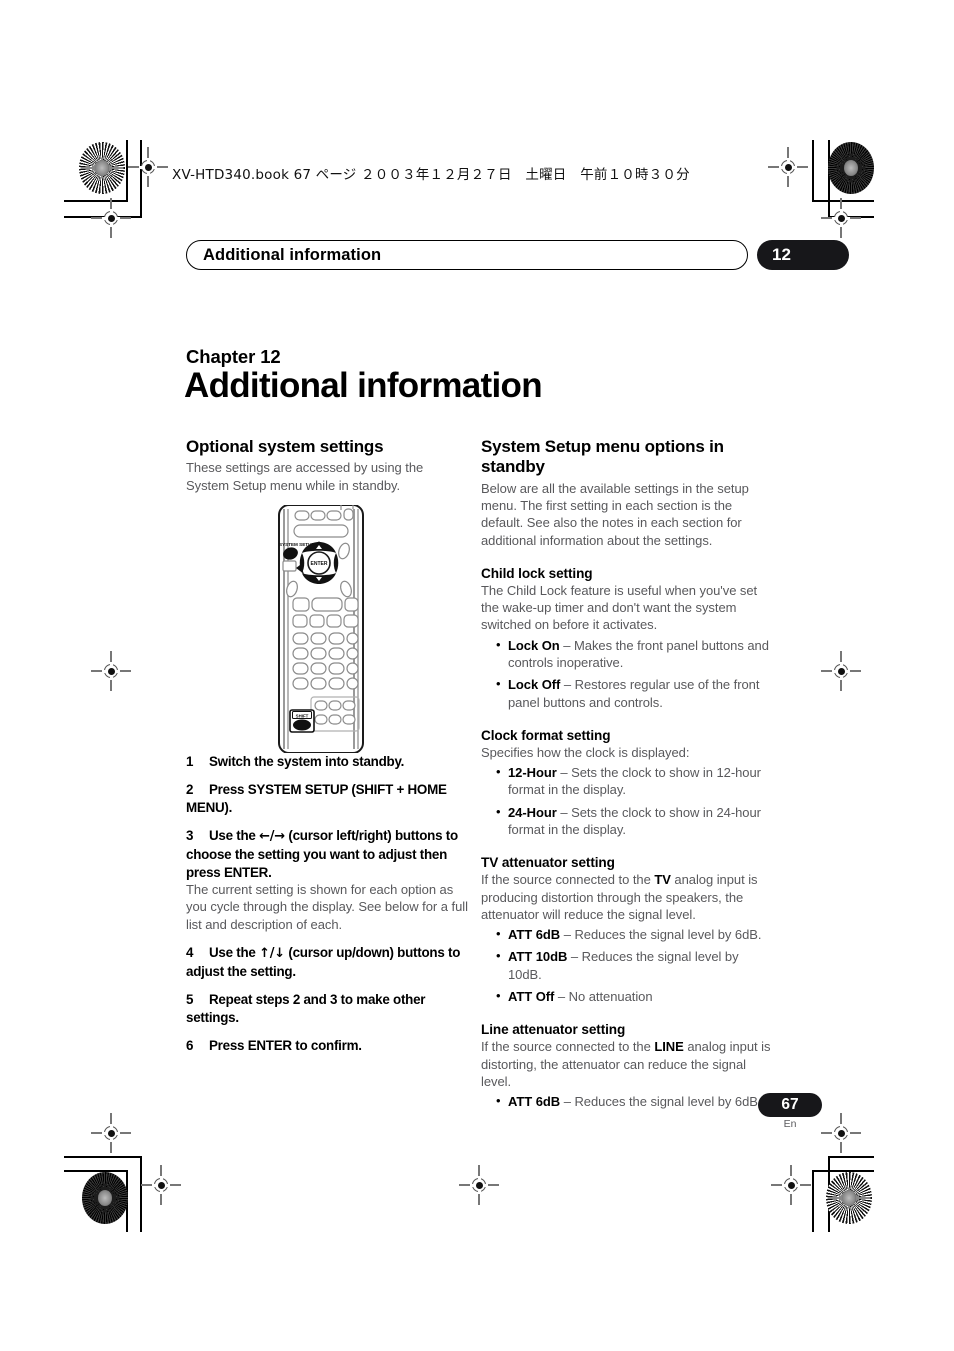 The width and height of the screenshot is (954, 1351). What do you see at coordinates (148, 167) in the screenshot?
I see `registration-target-top-left` at bounding box center [148, 167].